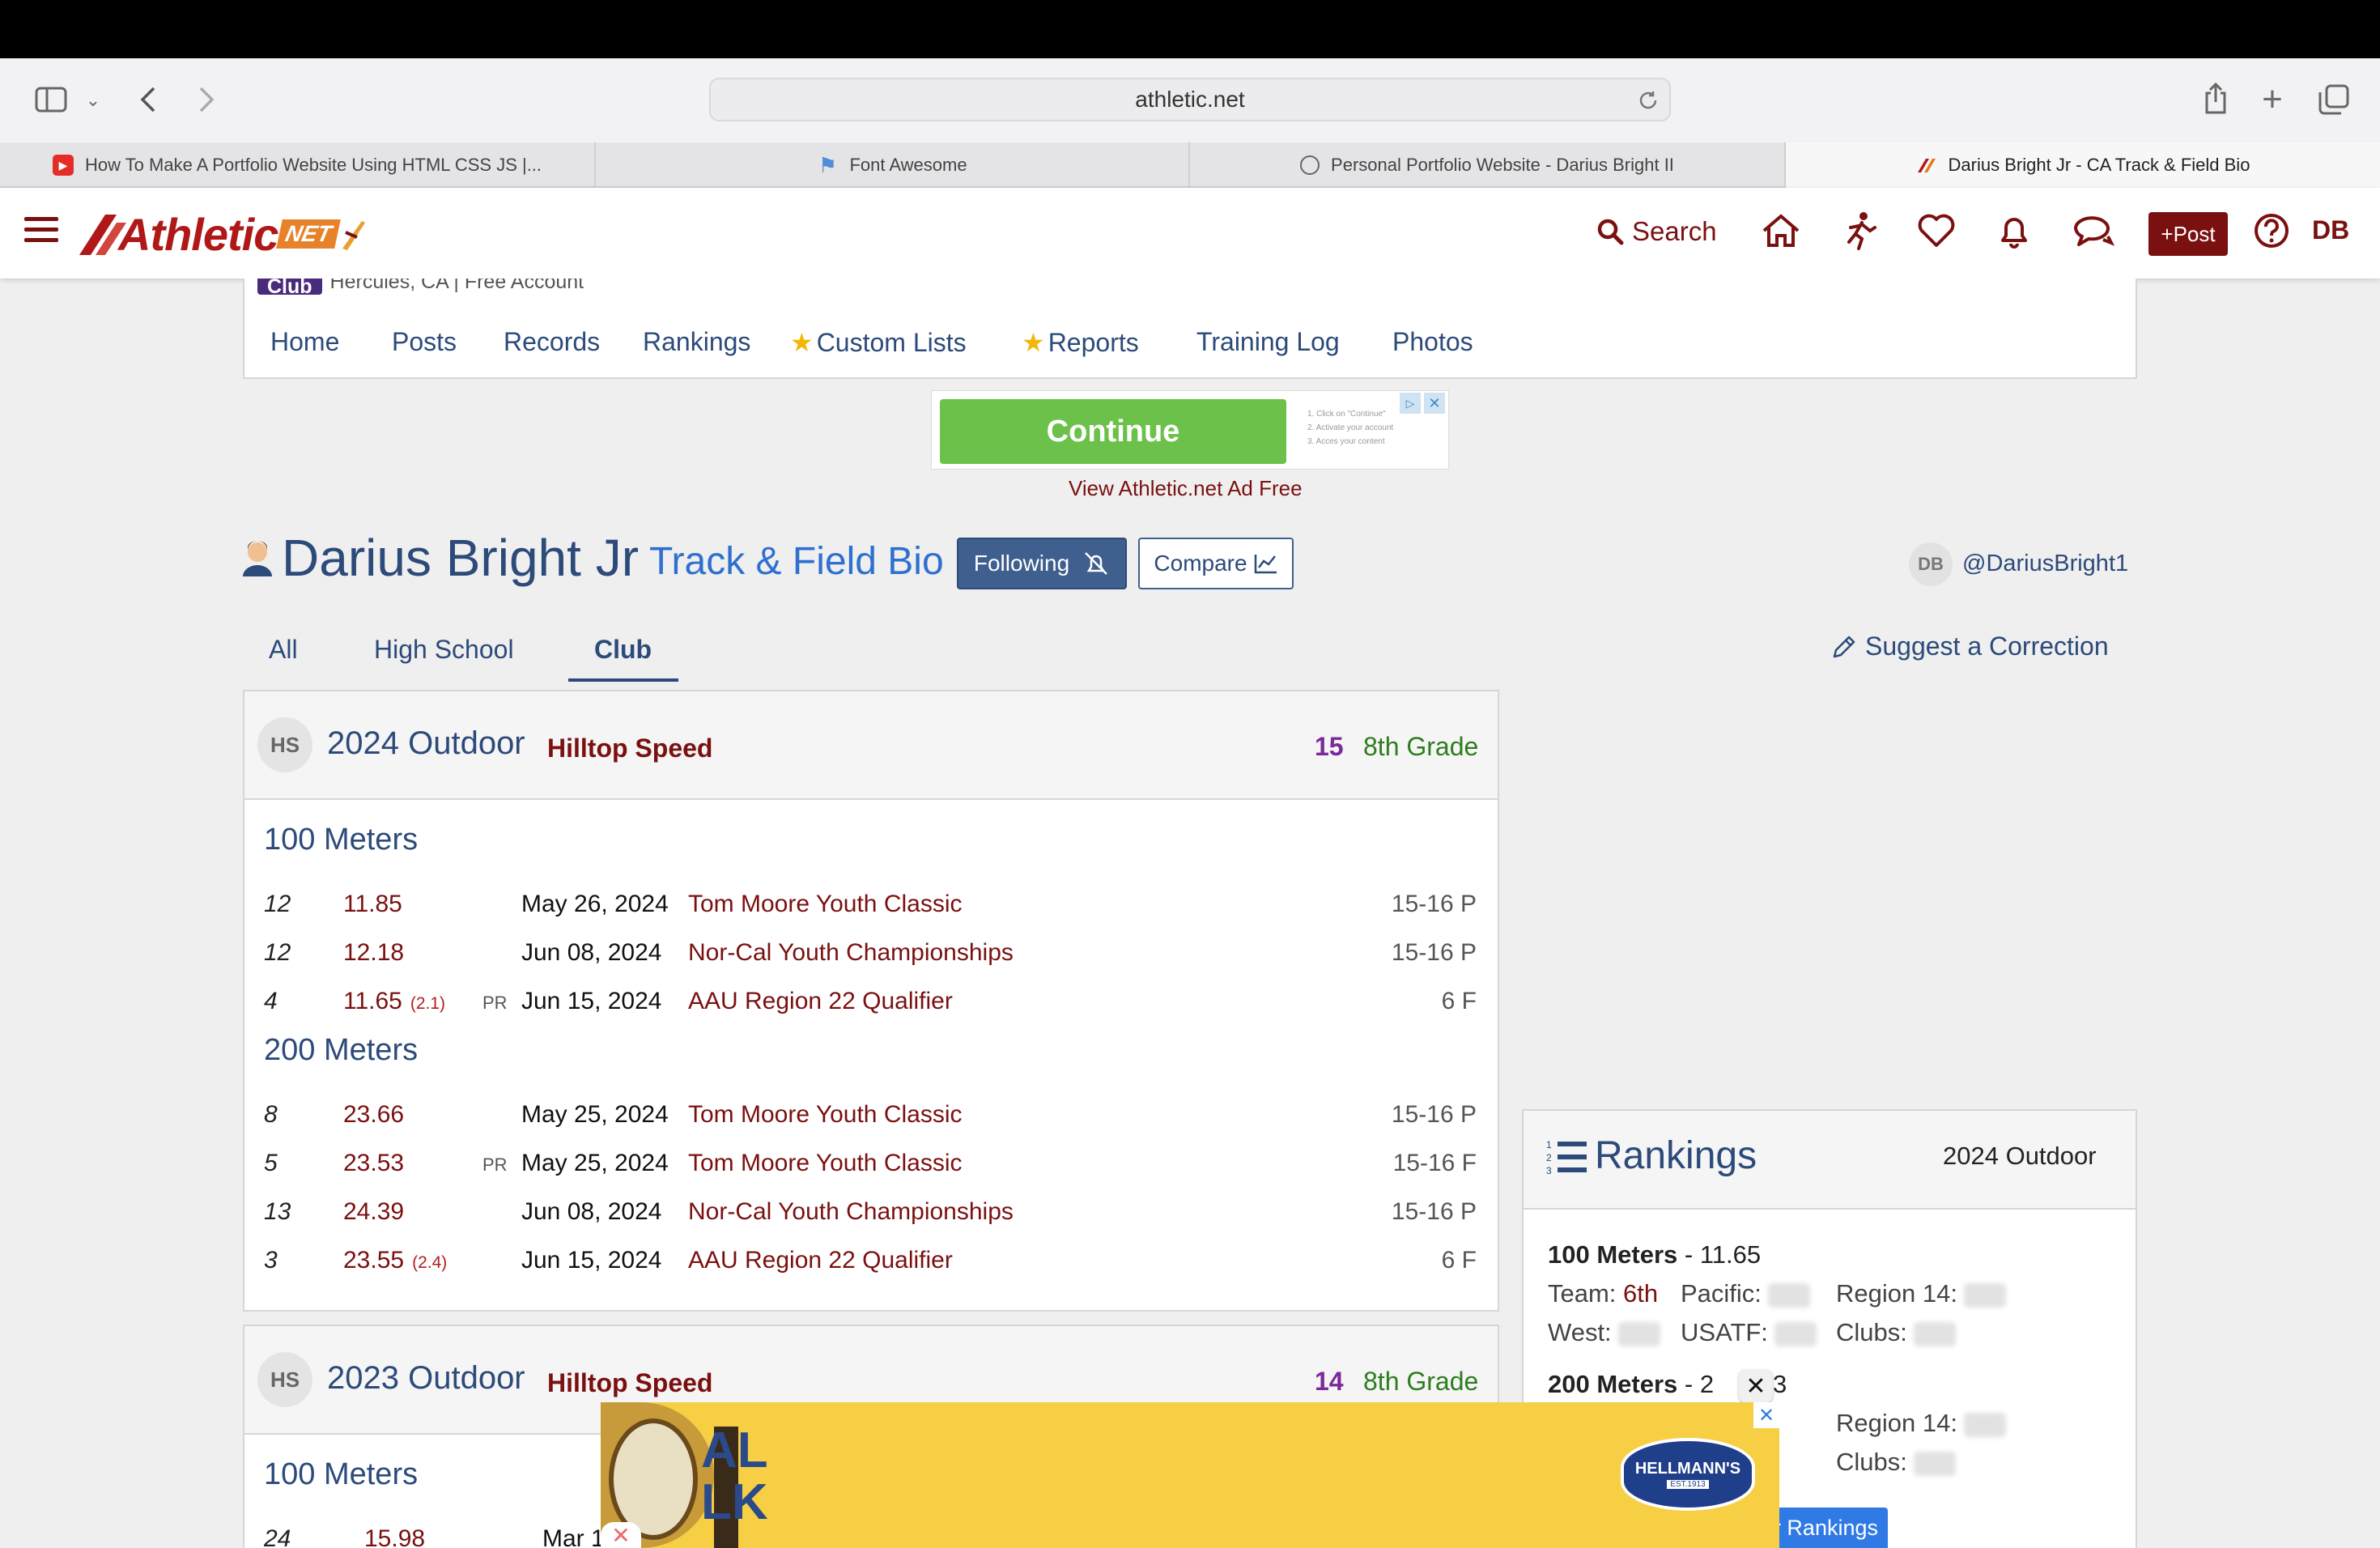 The width and height of the screenshot is (2380, 1548). What do you see at coordinates (1080, 342) in the screenshot?
I see `nav-reports: ★ Reports` at bounding box center [1080, 342].